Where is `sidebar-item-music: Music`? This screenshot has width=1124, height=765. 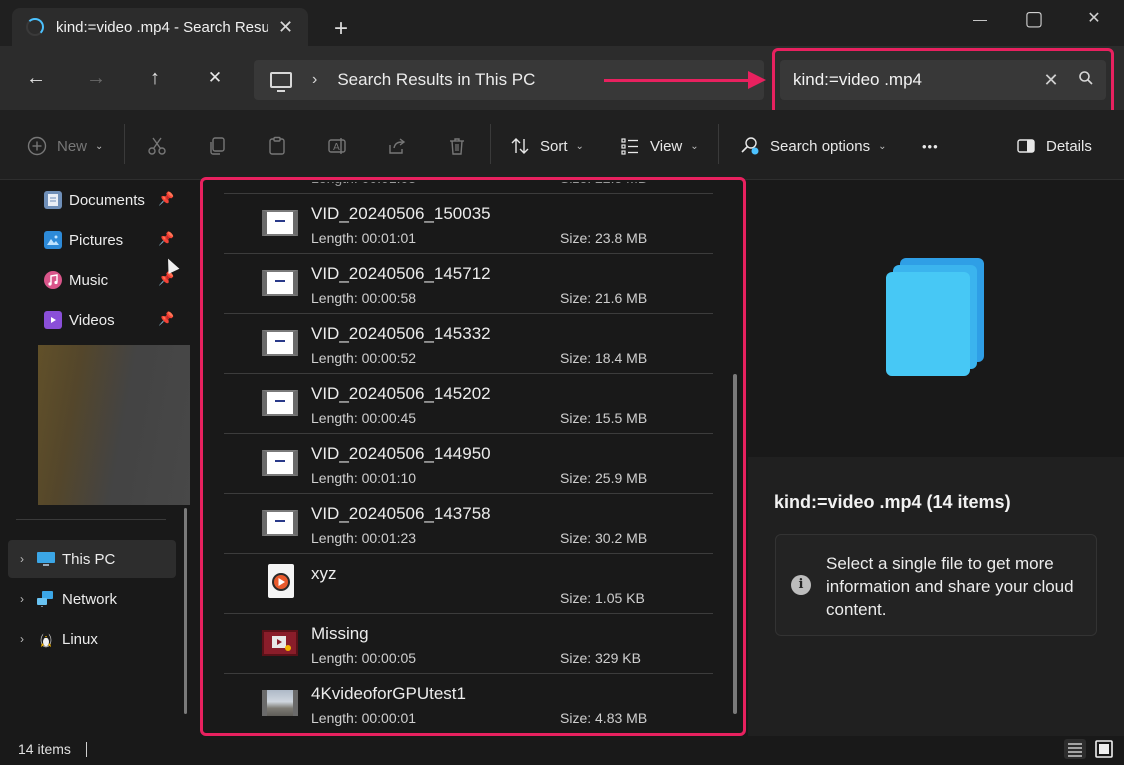
sidebar-item-music: Music is located at coordinates (76, 280).